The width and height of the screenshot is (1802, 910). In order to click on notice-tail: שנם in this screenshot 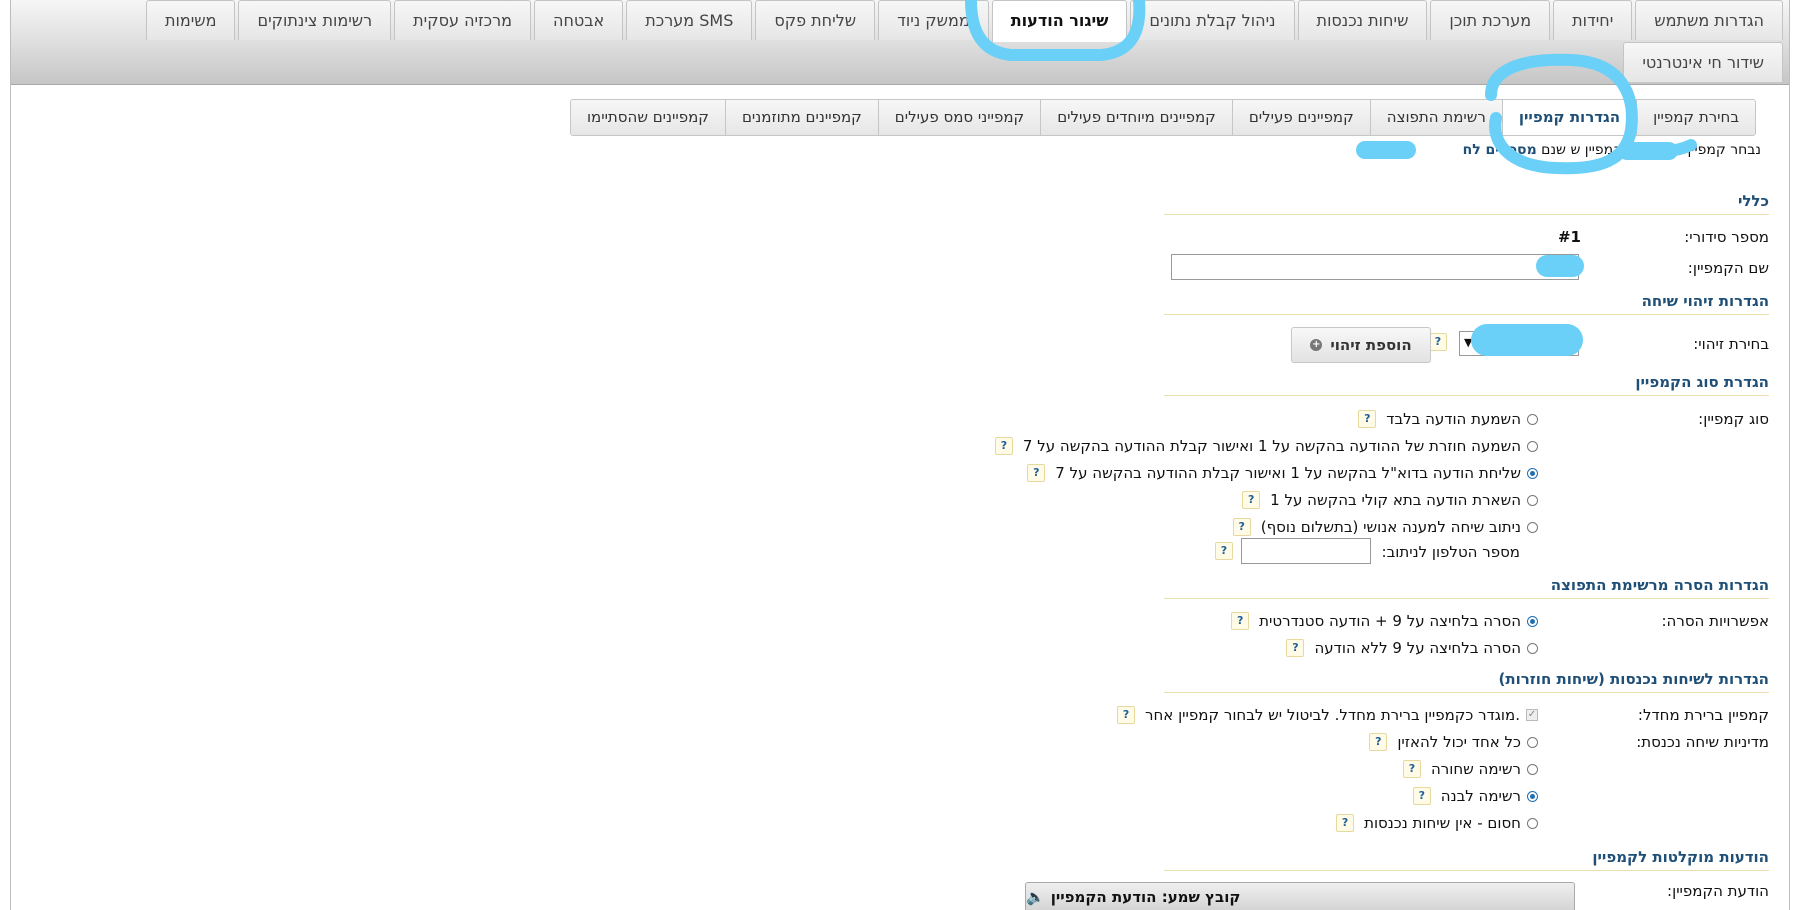, I will do `click(1553, 150)`.